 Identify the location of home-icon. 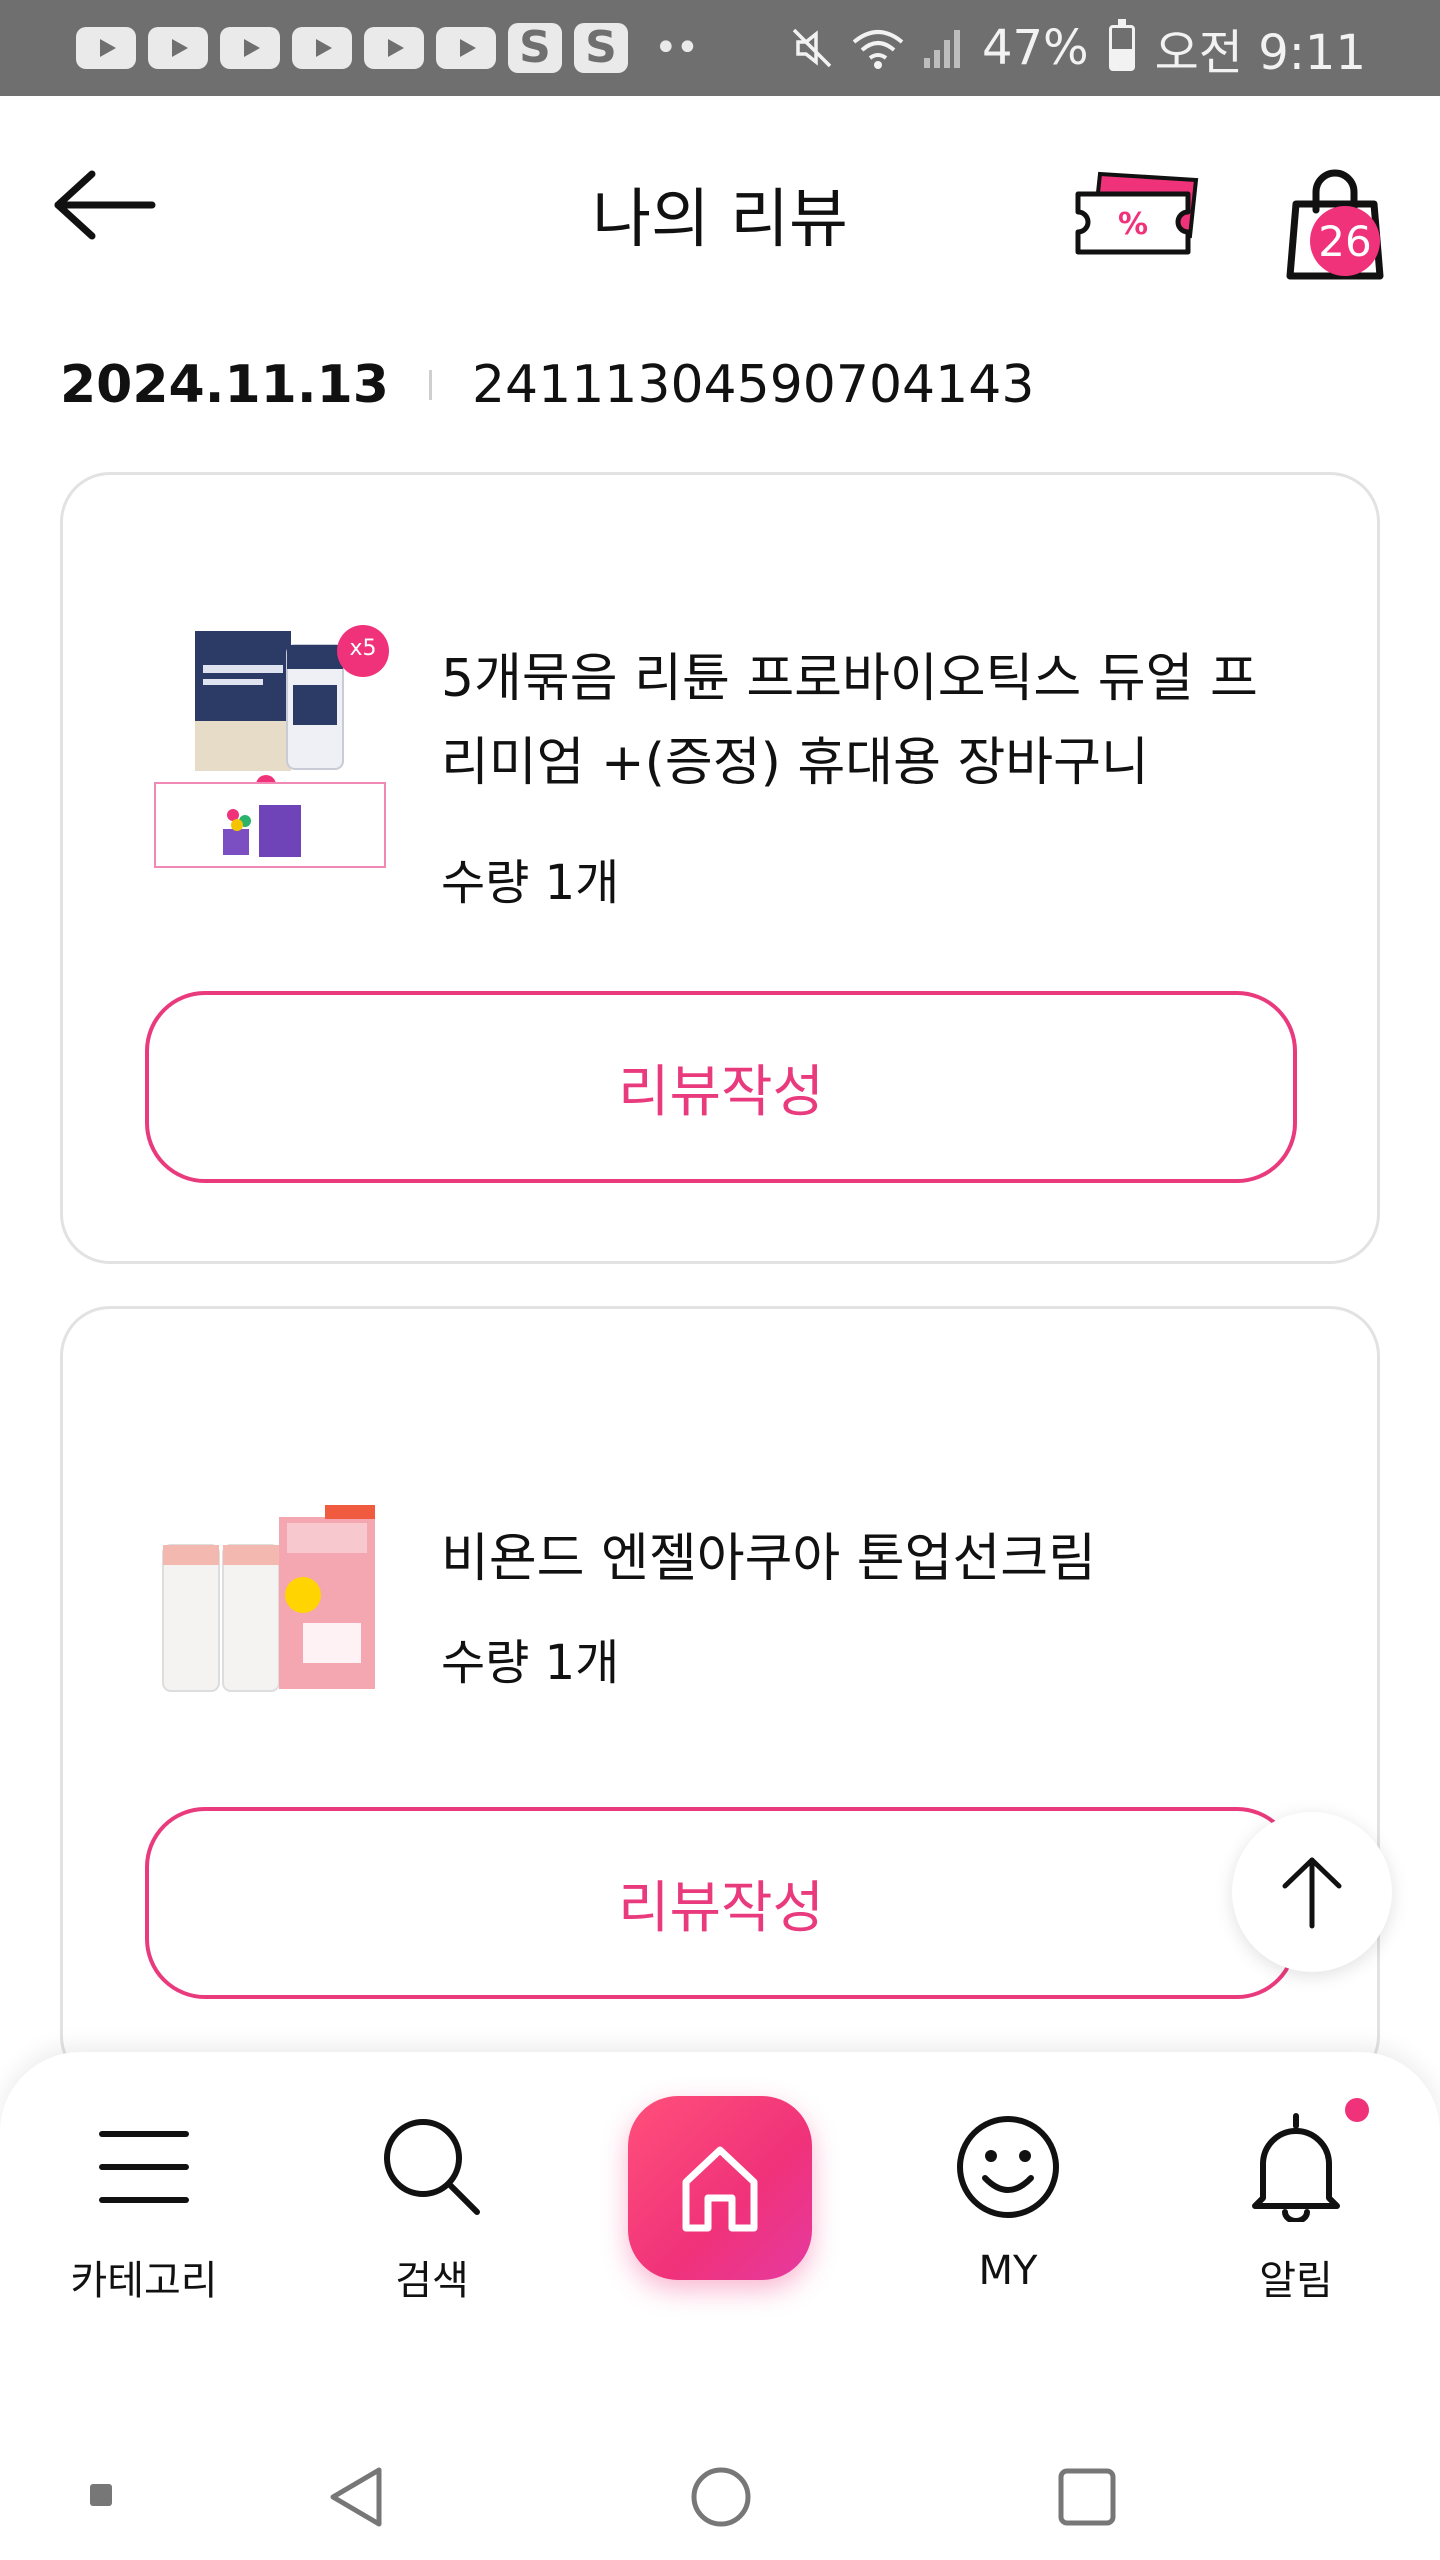
(720, 2189).